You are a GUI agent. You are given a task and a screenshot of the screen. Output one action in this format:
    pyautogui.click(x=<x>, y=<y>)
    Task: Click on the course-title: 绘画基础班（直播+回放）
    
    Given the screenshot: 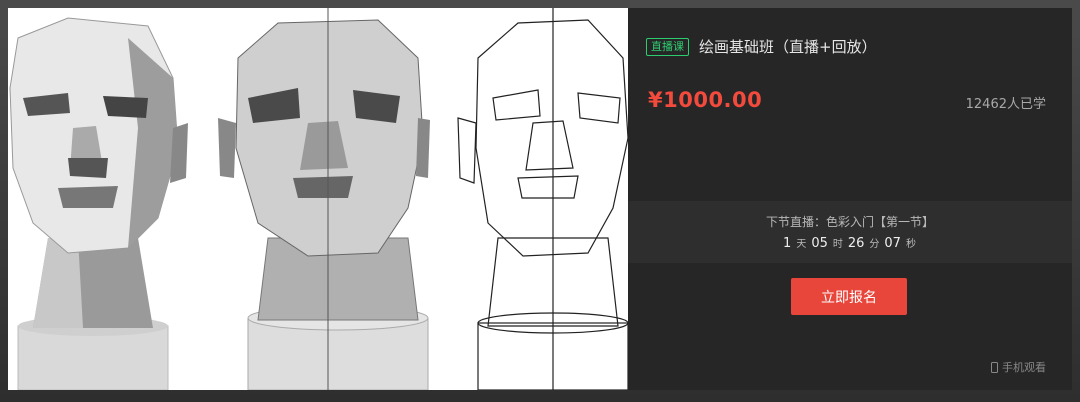 What is the action you would take?
    pyautogui.click(x=788, y=47)
    